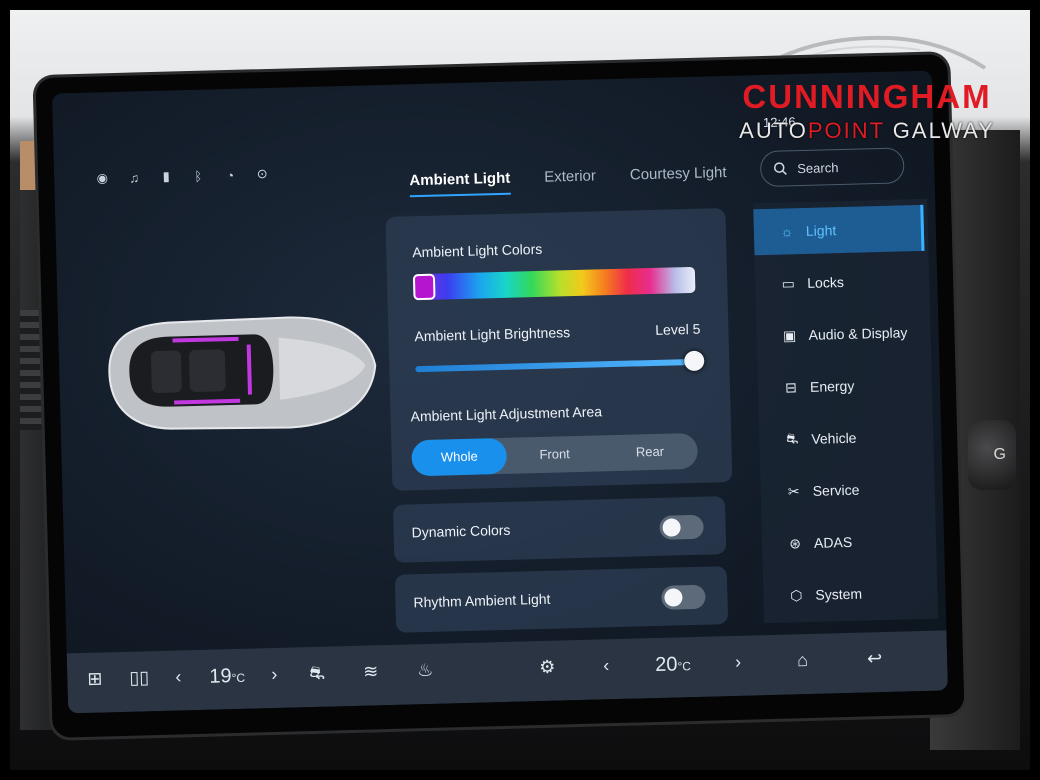  What do you see at coordinates (792, 438) in the screenshot?
I see `car-icon: ⛐` at bounding box center [792, 438].